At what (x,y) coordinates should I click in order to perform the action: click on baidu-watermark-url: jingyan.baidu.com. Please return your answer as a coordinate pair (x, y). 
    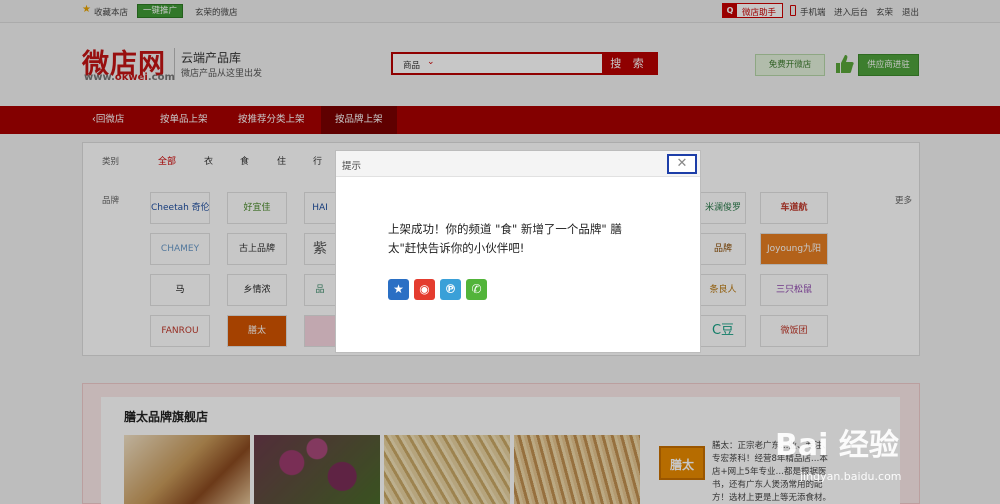
    Looking at the image, I should click on (851, 476).